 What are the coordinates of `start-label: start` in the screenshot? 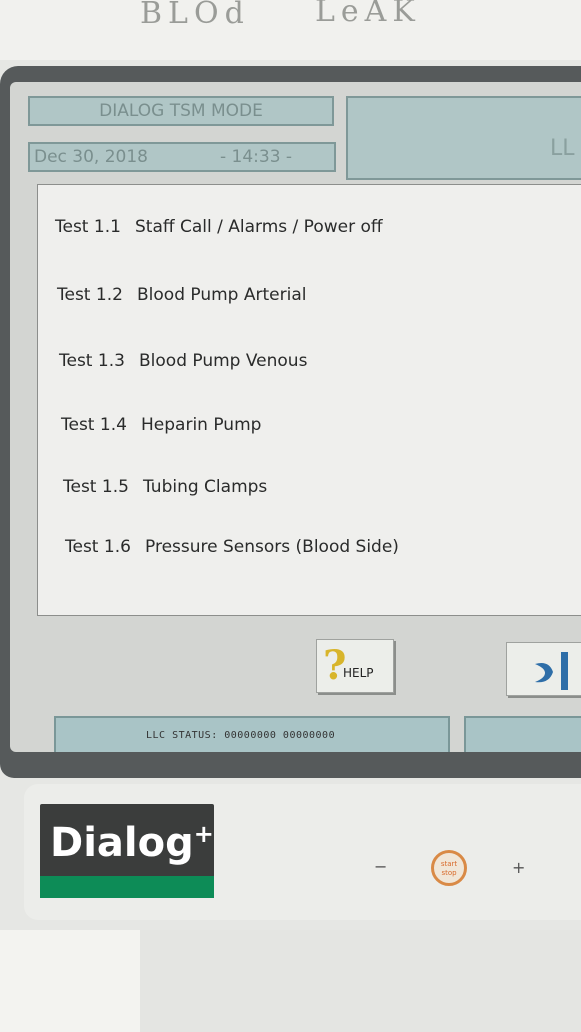 It's located at (449, 864).